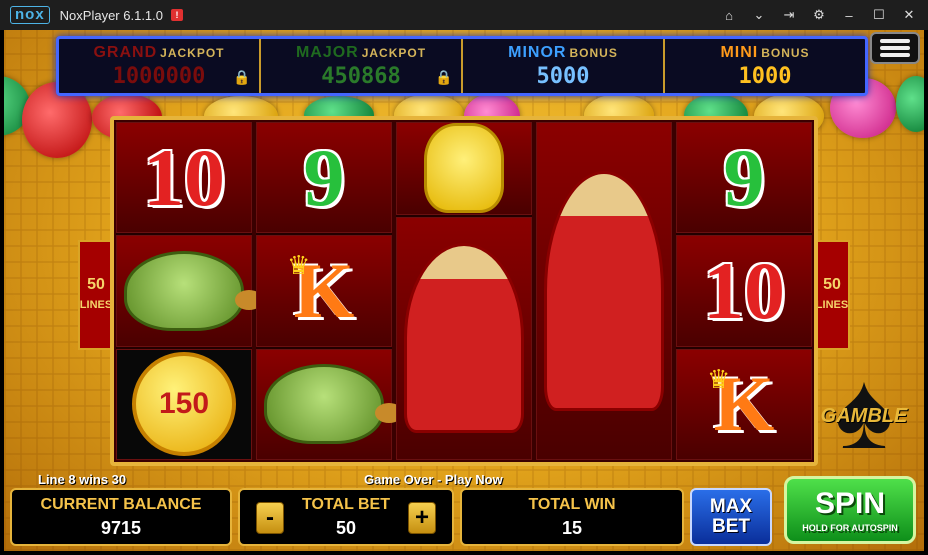  Describe the element at coordinates (593, 52) in the screenshot. I see `minor-bonus-sub: BONUS` at that location.